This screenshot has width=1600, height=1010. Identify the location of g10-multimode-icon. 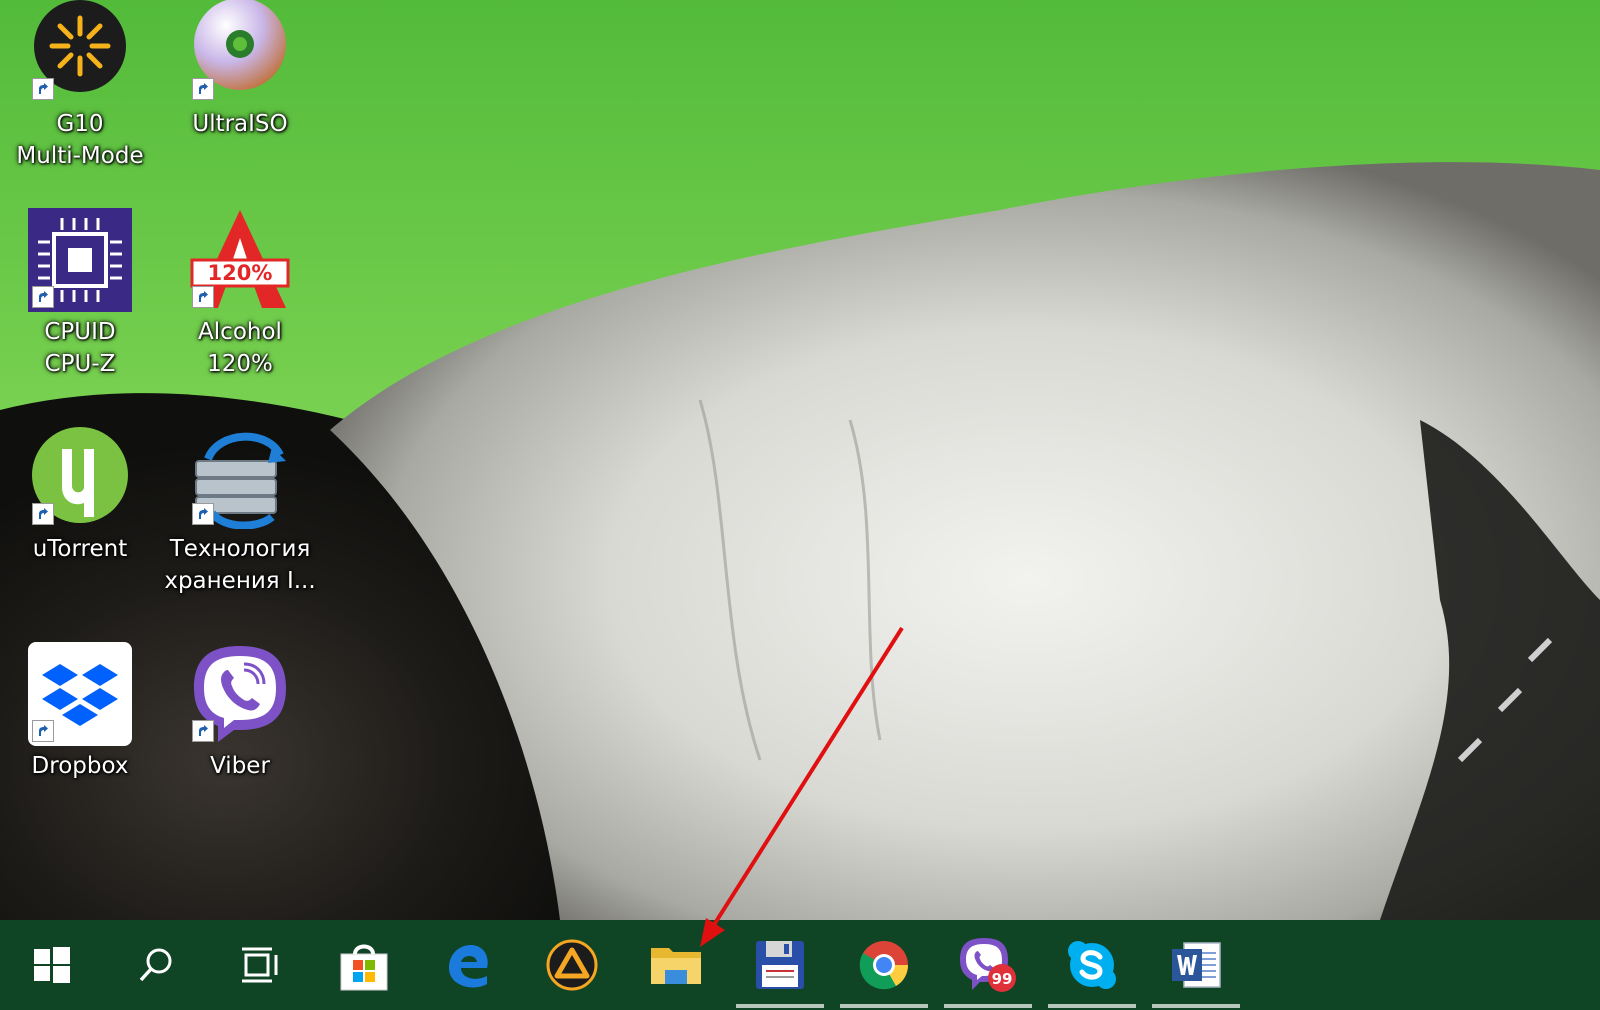
(80, 52).